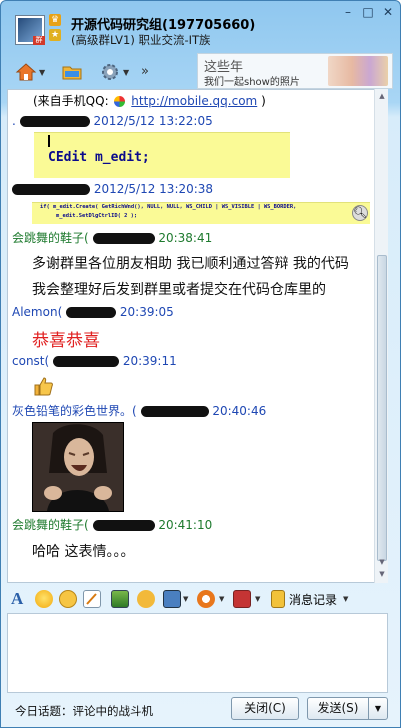 This screenshot has height=728, width=401. I want to click on message-header: 灰色铅笔的彩色世界。( 20:40:46, so click(139, 411).